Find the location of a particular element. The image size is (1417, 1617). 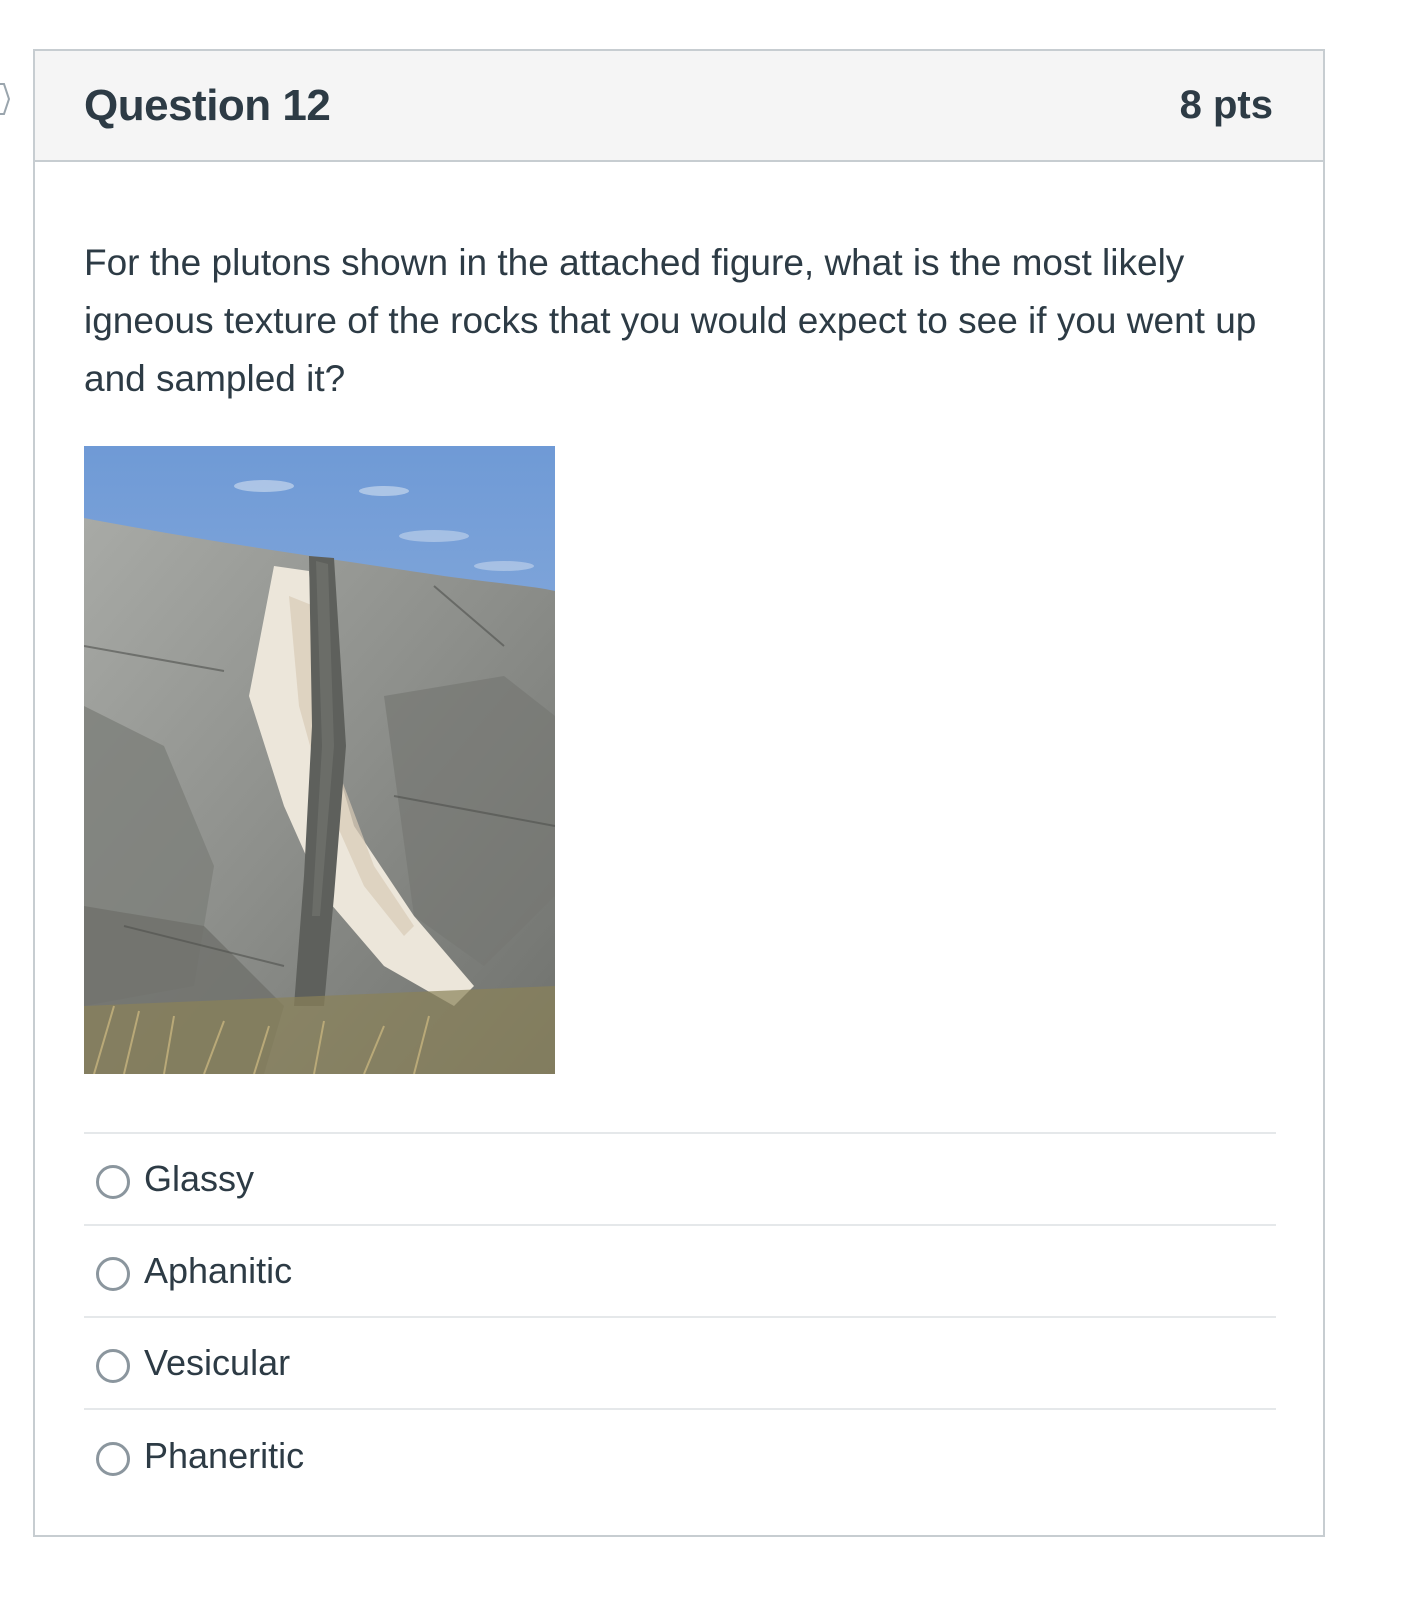

question-title: Question 12 is located at coordinates (207, 105).